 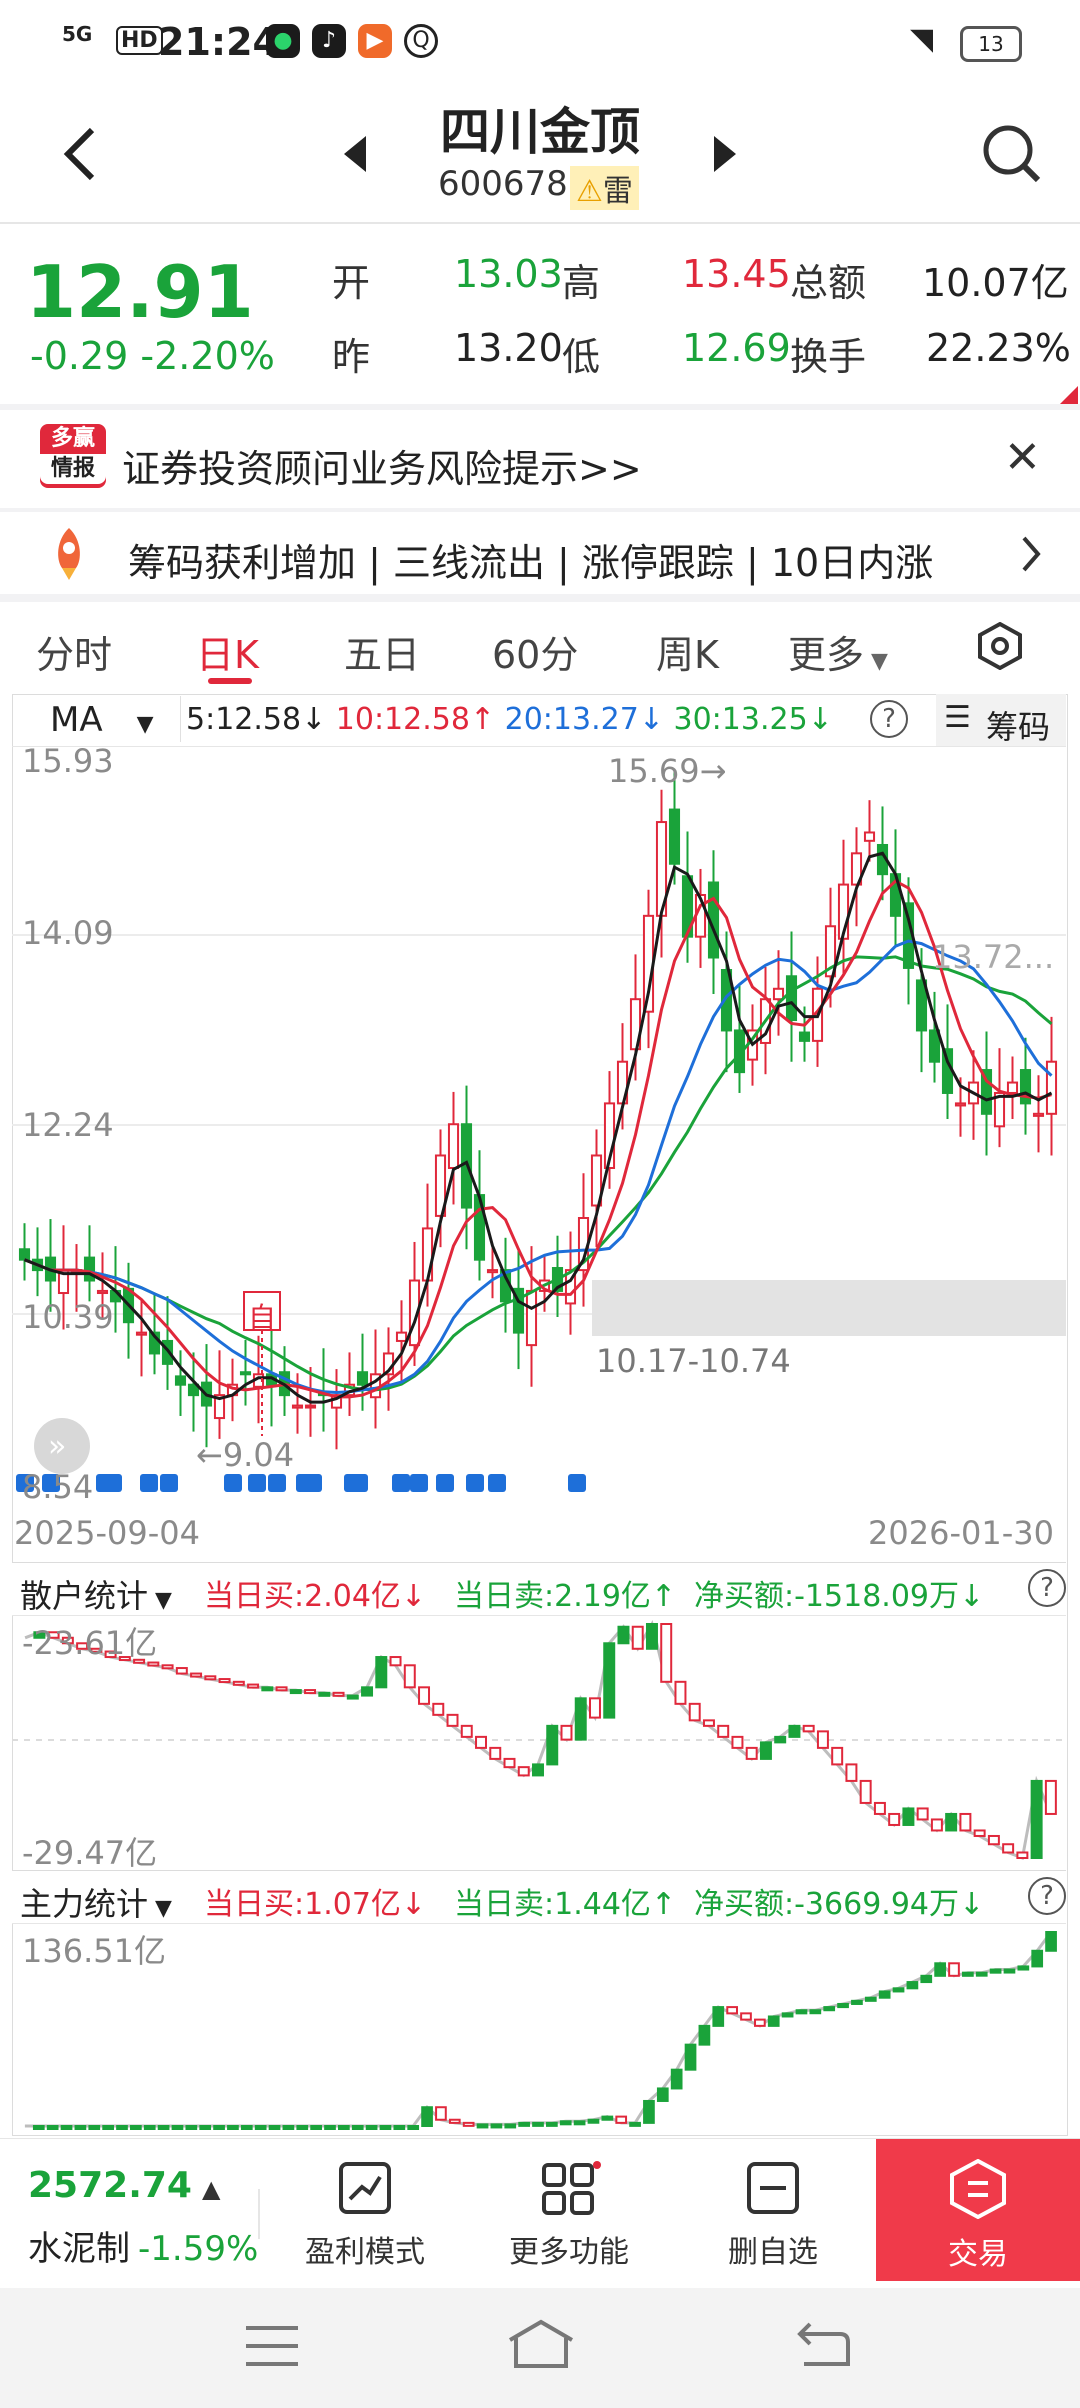 I want to click on search-icon, so click(x=1012, y=154).